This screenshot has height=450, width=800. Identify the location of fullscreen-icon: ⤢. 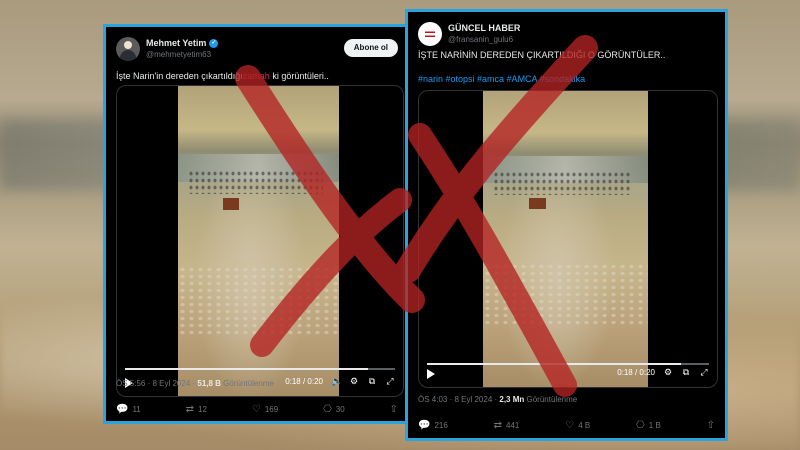
(704, 372).